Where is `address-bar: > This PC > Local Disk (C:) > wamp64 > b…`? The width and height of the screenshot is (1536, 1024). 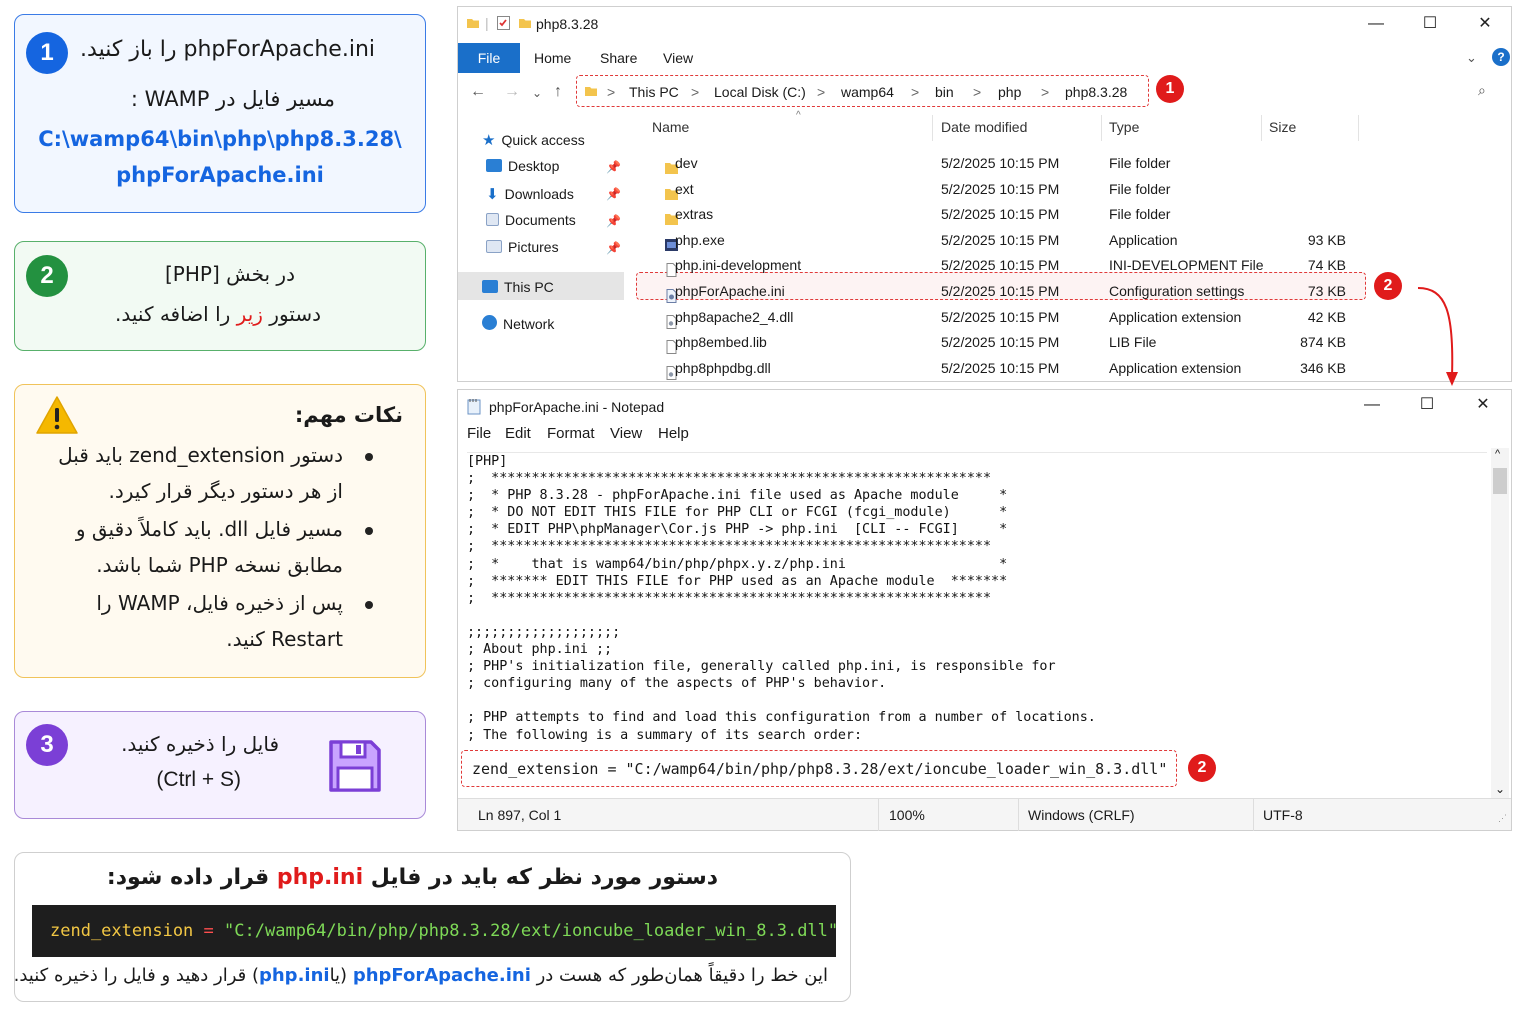 address-bar: > This PC > Local Disk (C:) > wamp64 > b… is located at coordinates (862, 91).